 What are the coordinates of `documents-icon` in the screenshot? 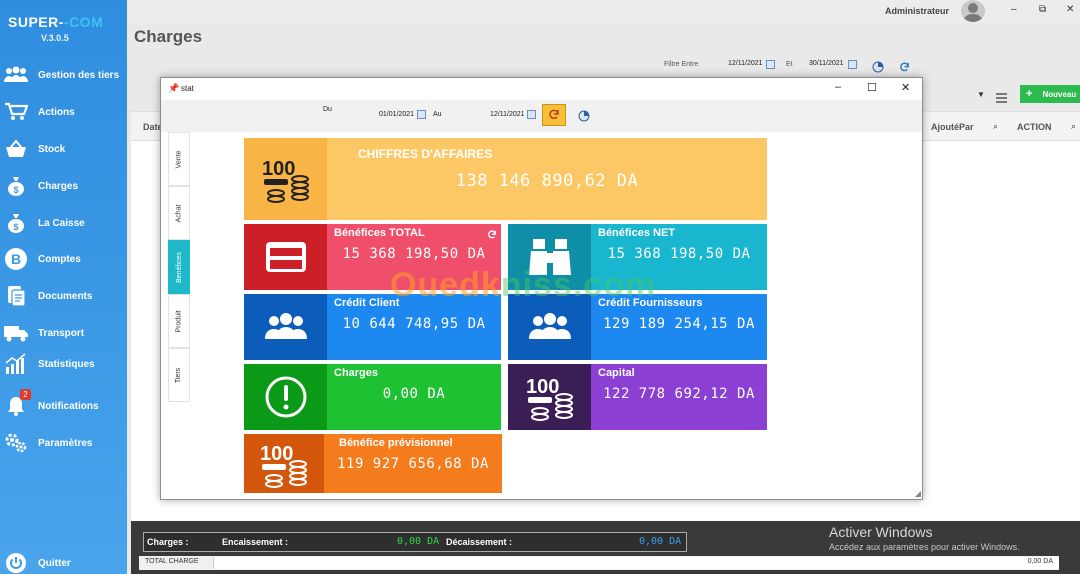 It's located at (16, 296).